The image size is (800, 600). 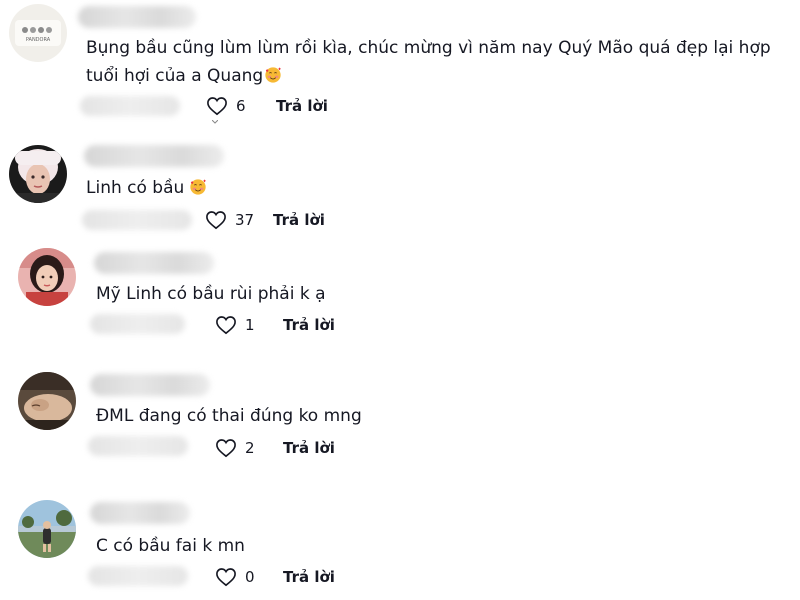 I want to click on like-count: 37, so click(x=245, y=220).